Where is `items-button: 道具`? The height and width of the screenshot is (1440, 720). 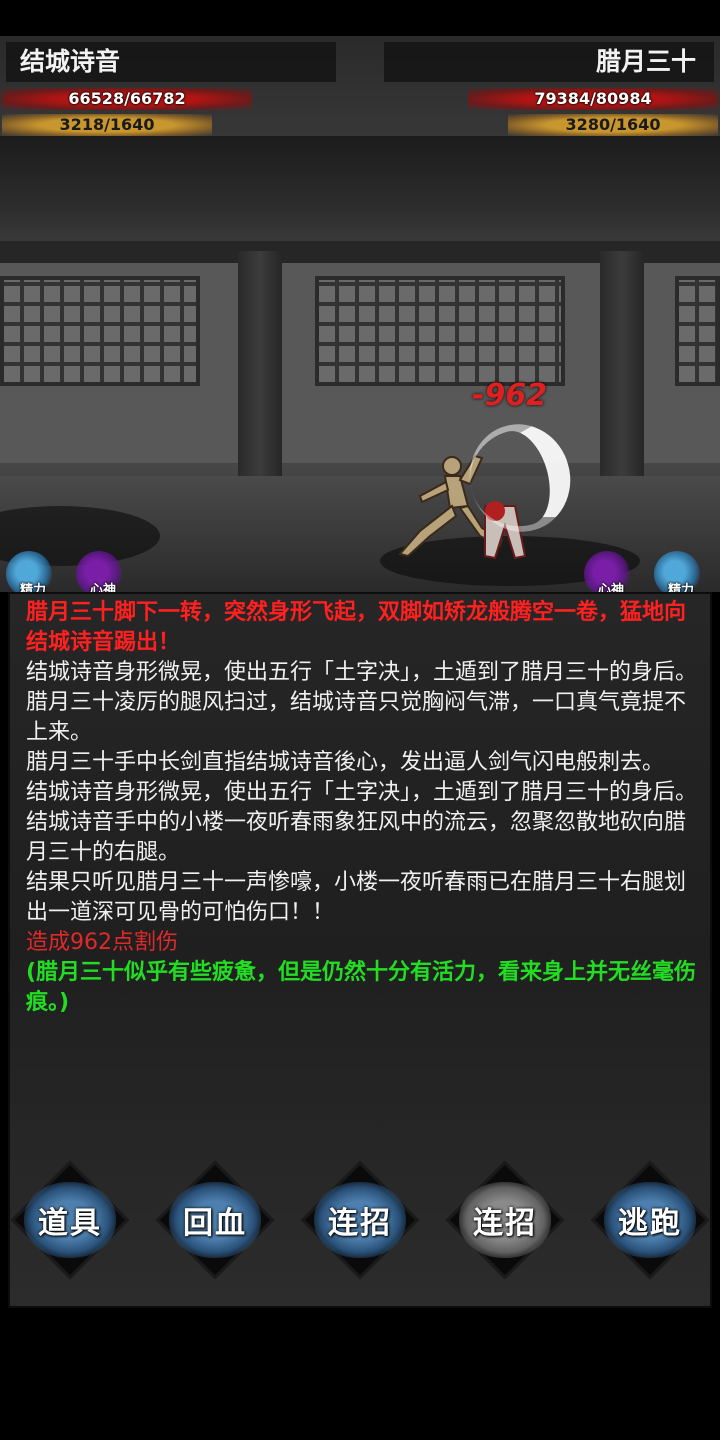 items-button: 道具 is located at coordinates (70, 1220).